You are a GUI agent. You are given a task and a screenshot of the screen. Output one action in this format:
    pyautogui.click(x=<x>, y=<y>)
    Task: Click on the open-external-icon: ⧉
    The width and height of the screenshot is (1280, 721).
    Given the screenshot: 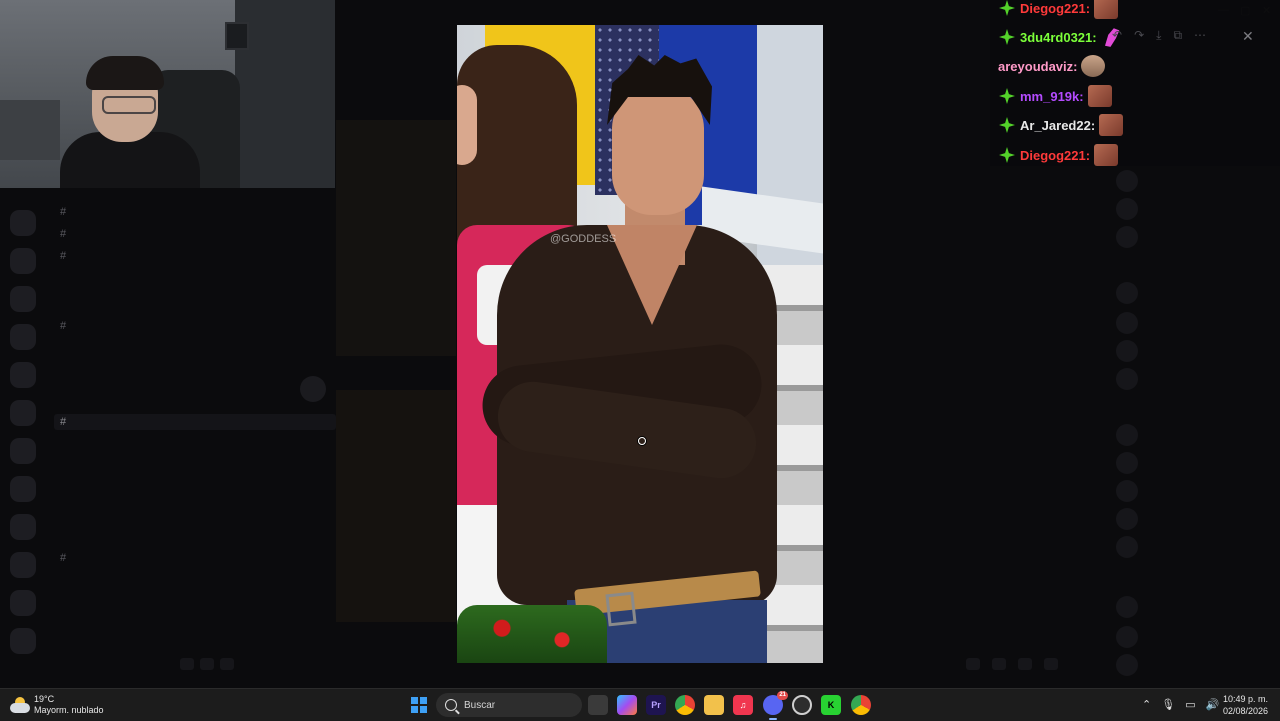 What is the action you would take?
    pyautogui.click(x=1177, y=35)
    